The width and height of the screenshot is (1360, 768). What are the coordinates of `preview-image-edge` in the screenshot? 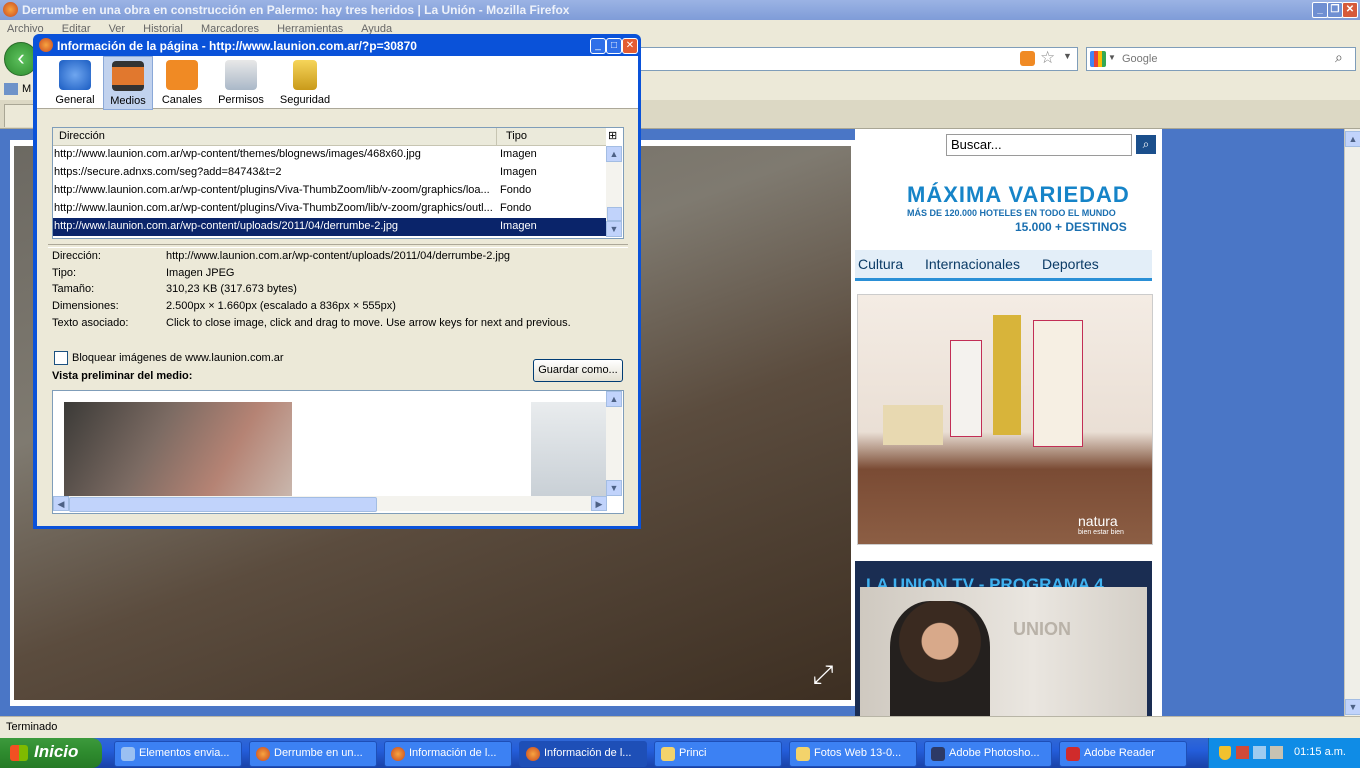 It's located at (568, 449).